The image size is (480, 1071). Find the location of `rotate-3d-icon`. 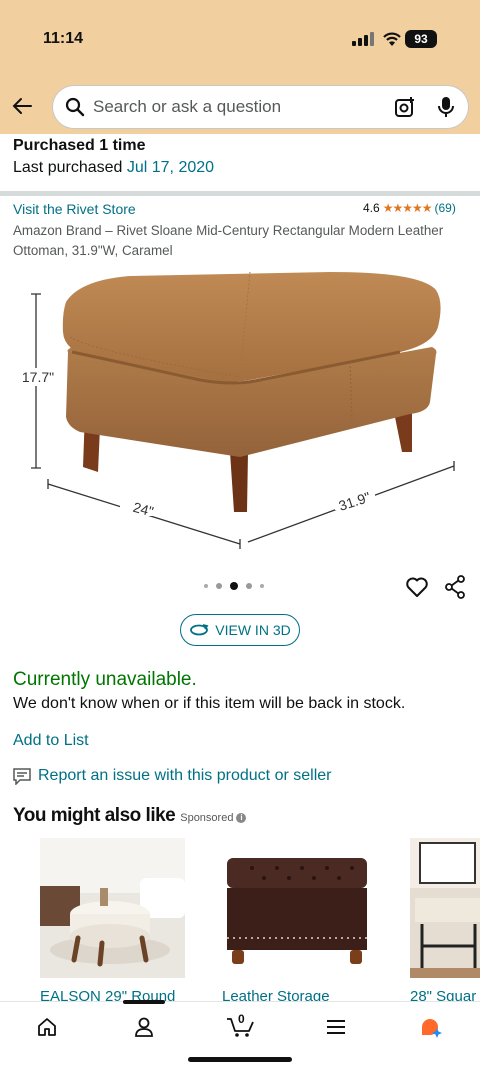

rotate-3d-icon is located at coordinates (199, 630).